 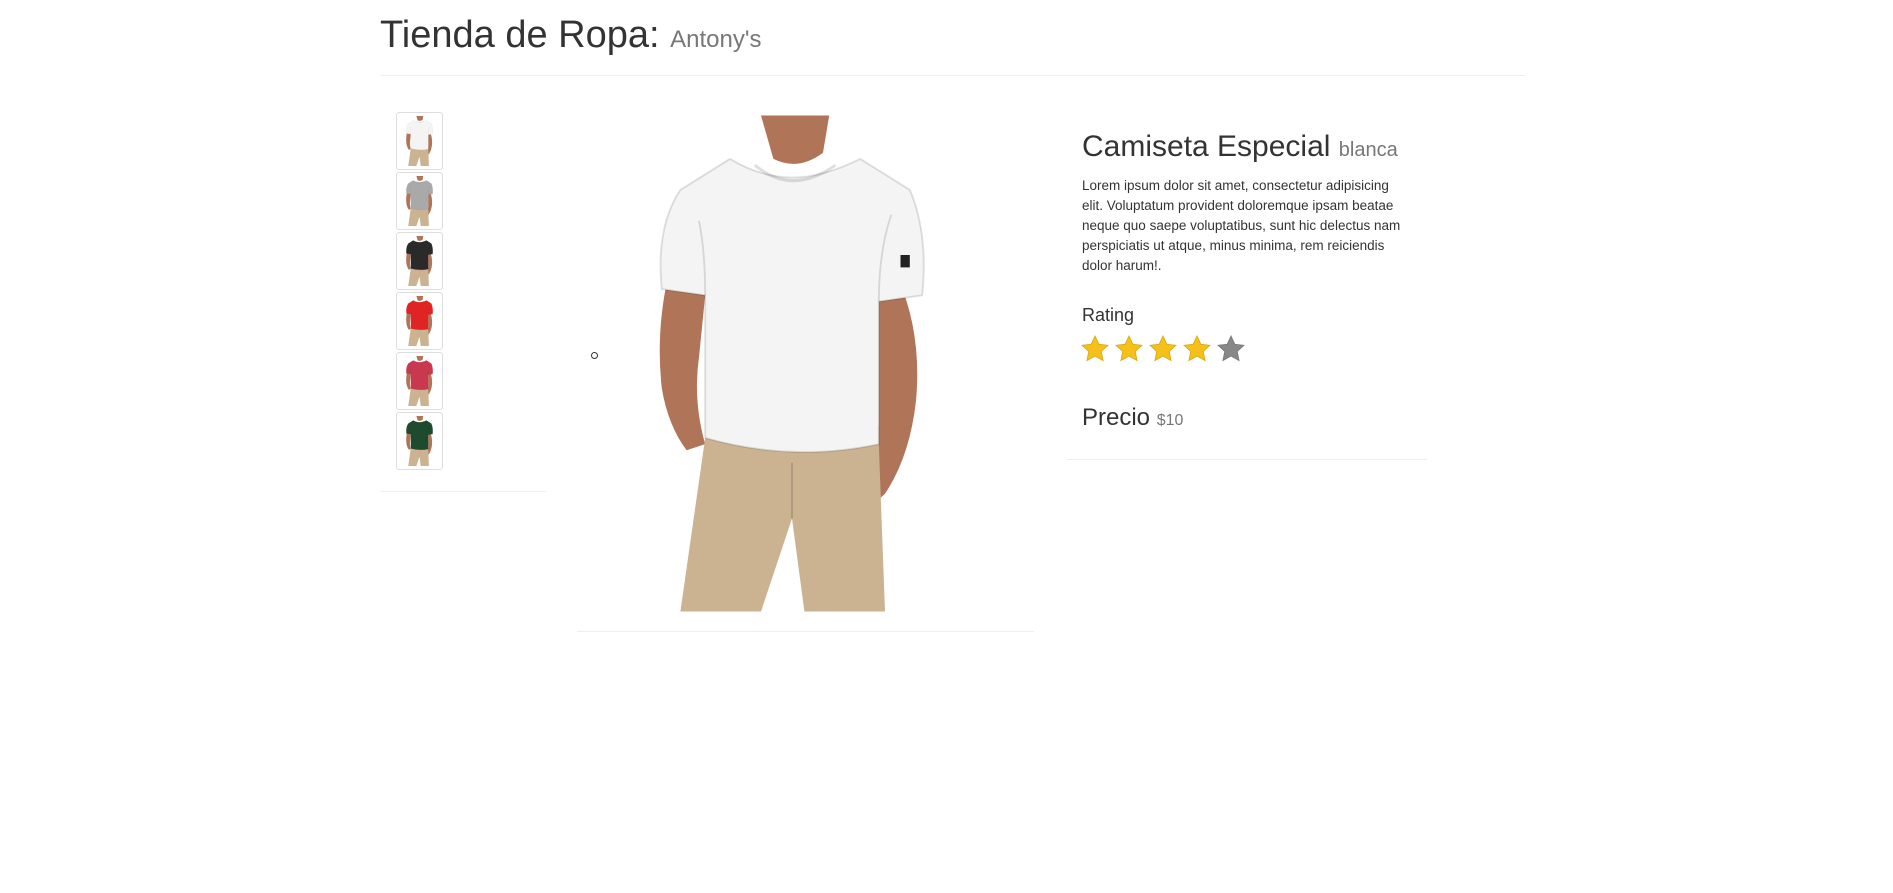 I want to click on white-shirt-model-image, so click(x=792, y=363).